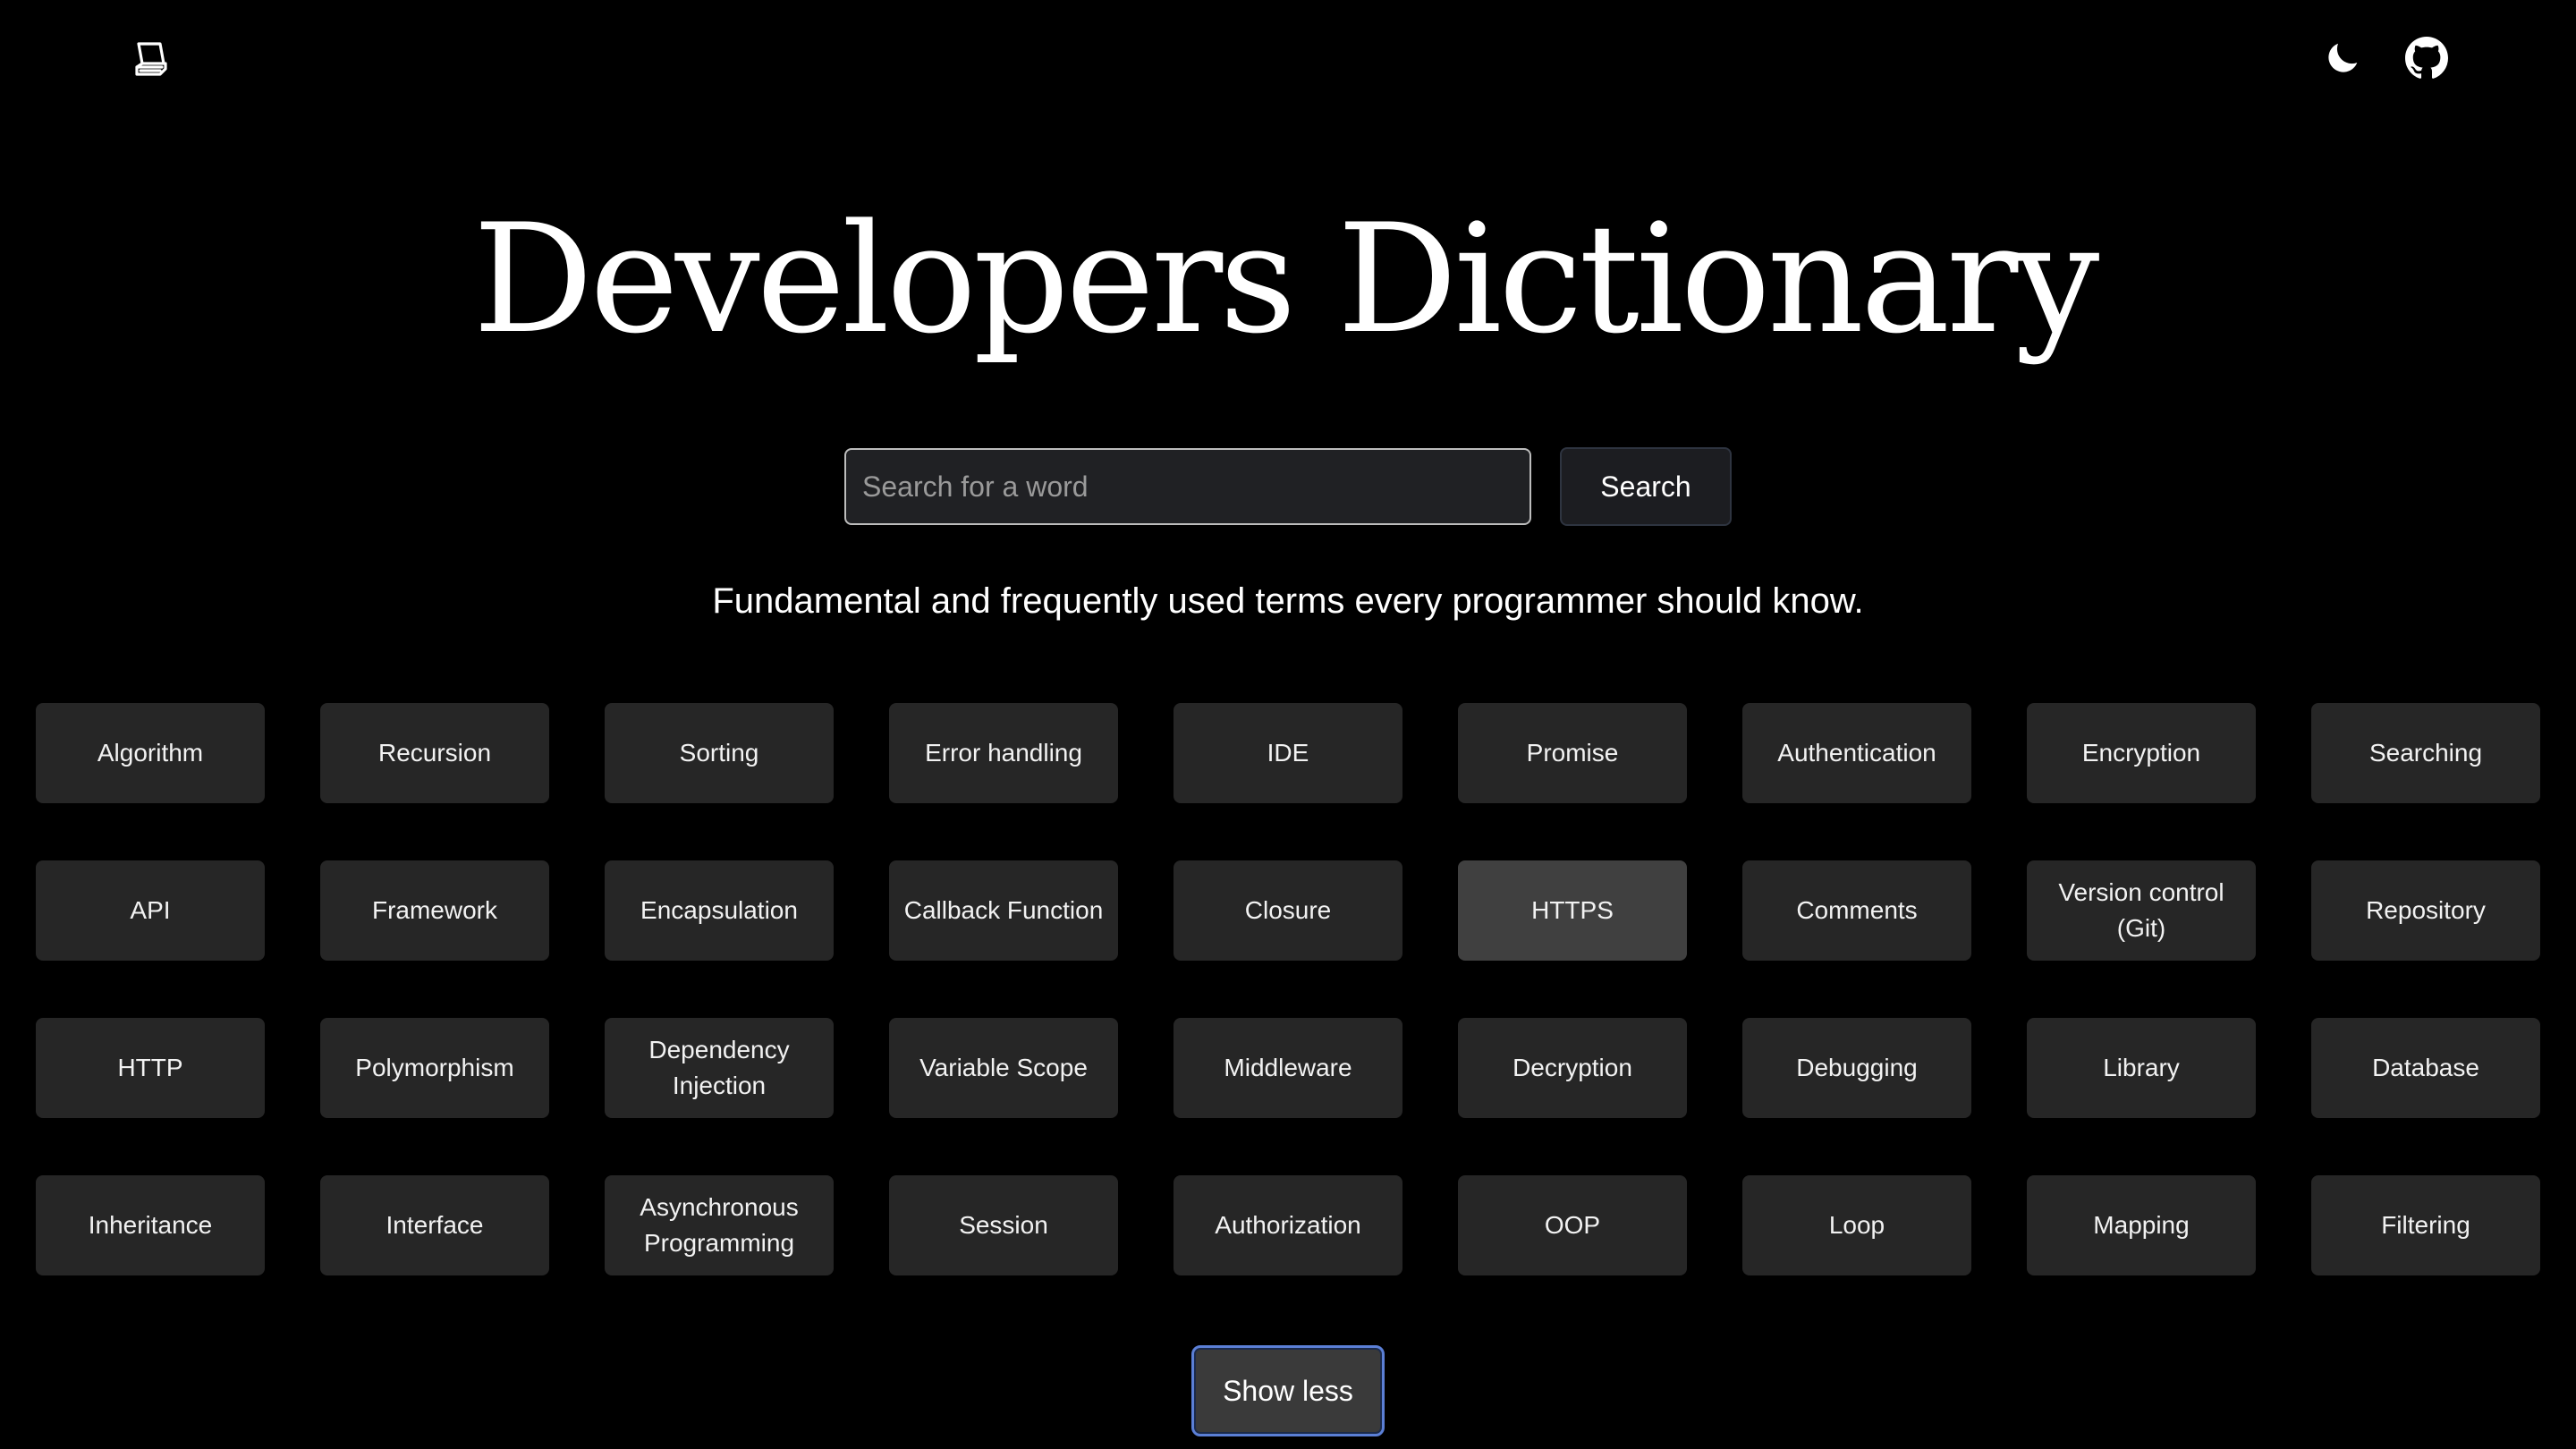  I want to click on term-card: Closure, so click(1288, 910).